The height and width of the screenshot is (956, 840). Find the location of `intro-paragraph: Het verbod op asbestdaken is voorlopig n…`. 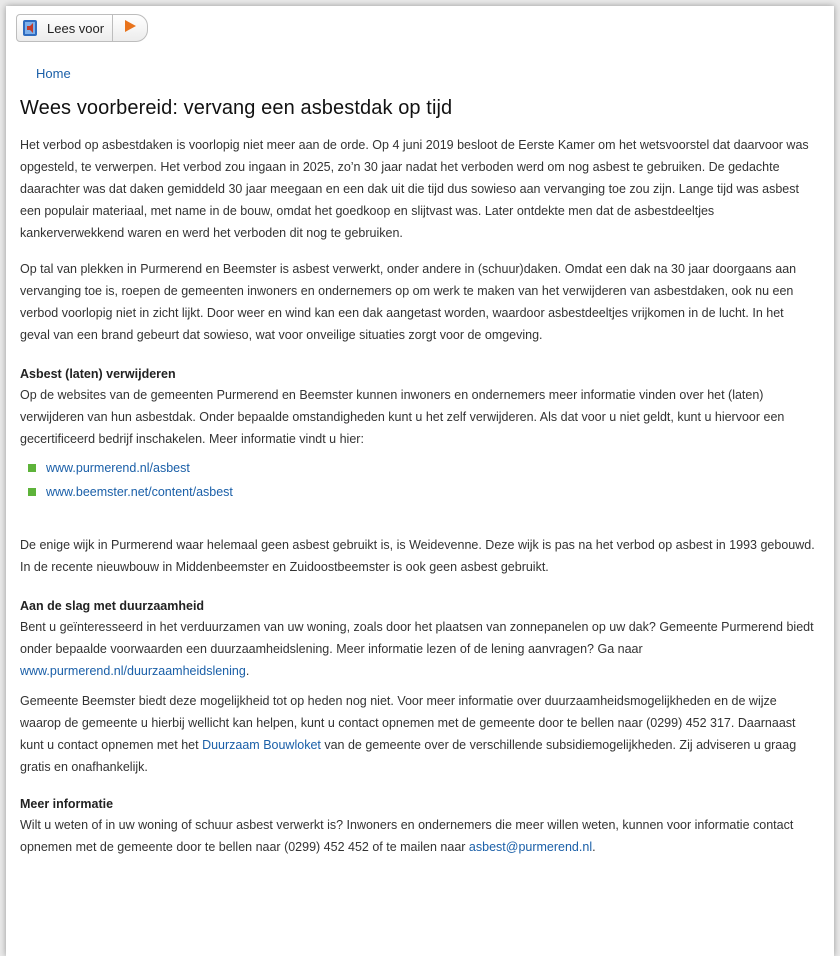

intro-paragraph: Het verbod op asbestdaken is voorlopig n… is located at coordinates (414, 189).